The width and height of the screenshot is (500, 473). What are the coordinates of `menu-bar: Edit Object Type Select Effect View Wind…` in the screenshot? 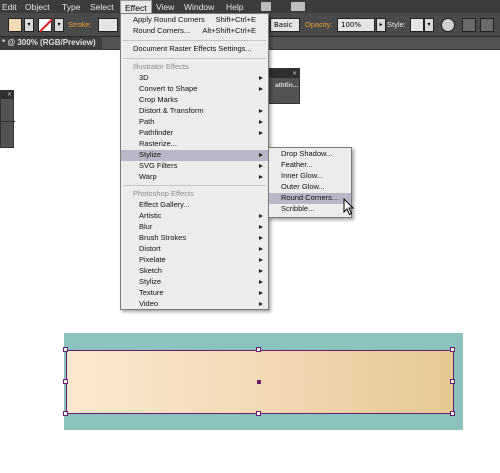 It's located at (250, 6).